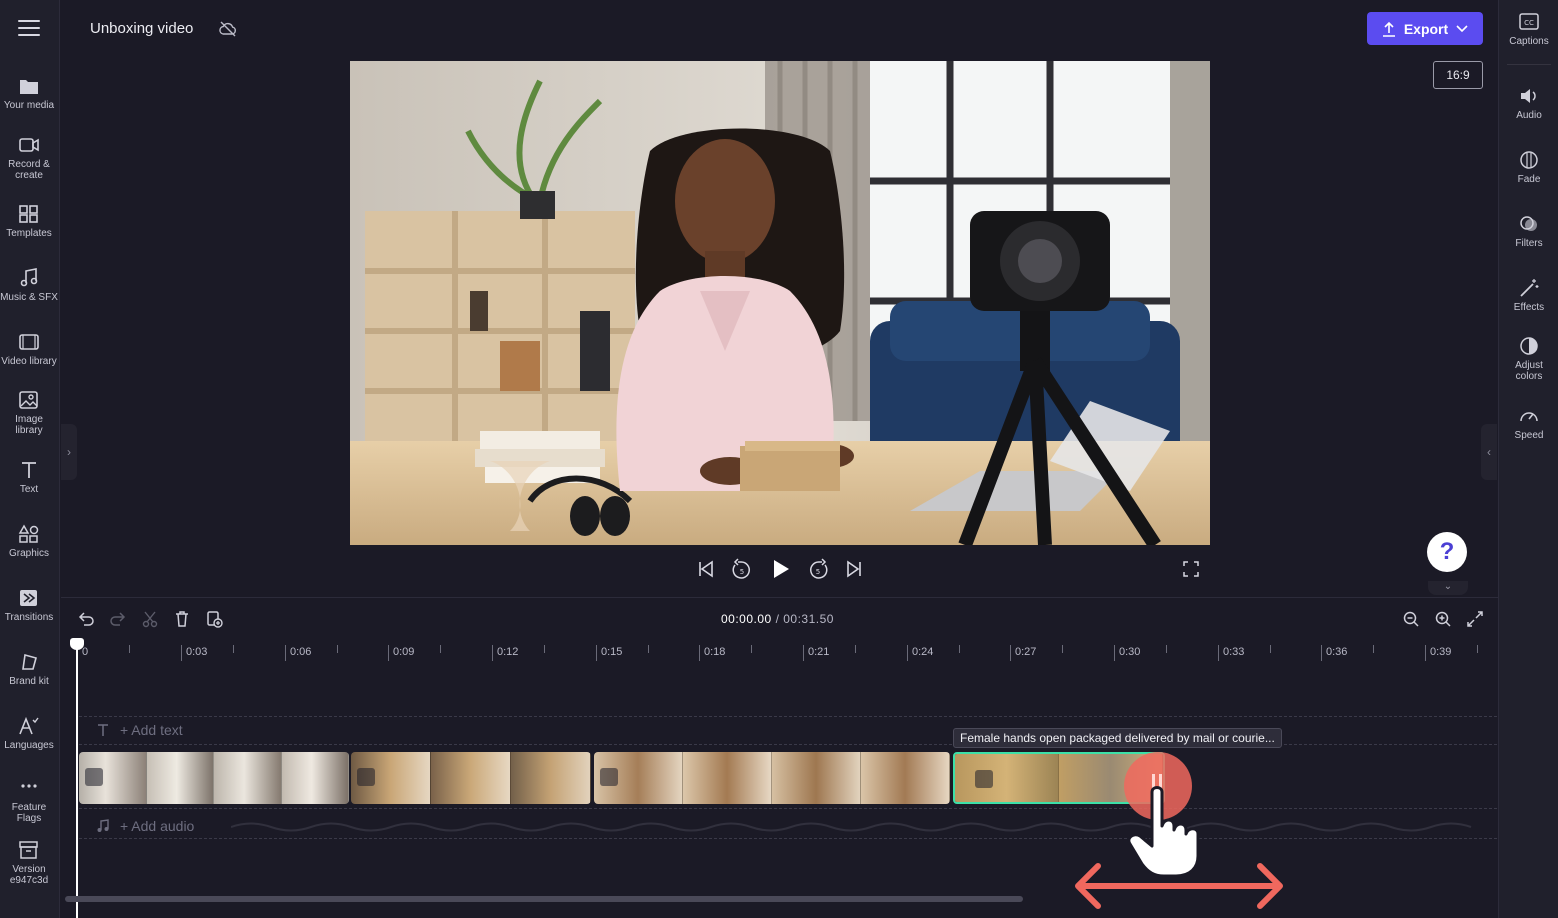 Image resolution: width=1558 pixels, height=918 pixels. Describe the element at coordinates (1475, 619) in the screenshot. I see `fit-timeline-icon` at that location.